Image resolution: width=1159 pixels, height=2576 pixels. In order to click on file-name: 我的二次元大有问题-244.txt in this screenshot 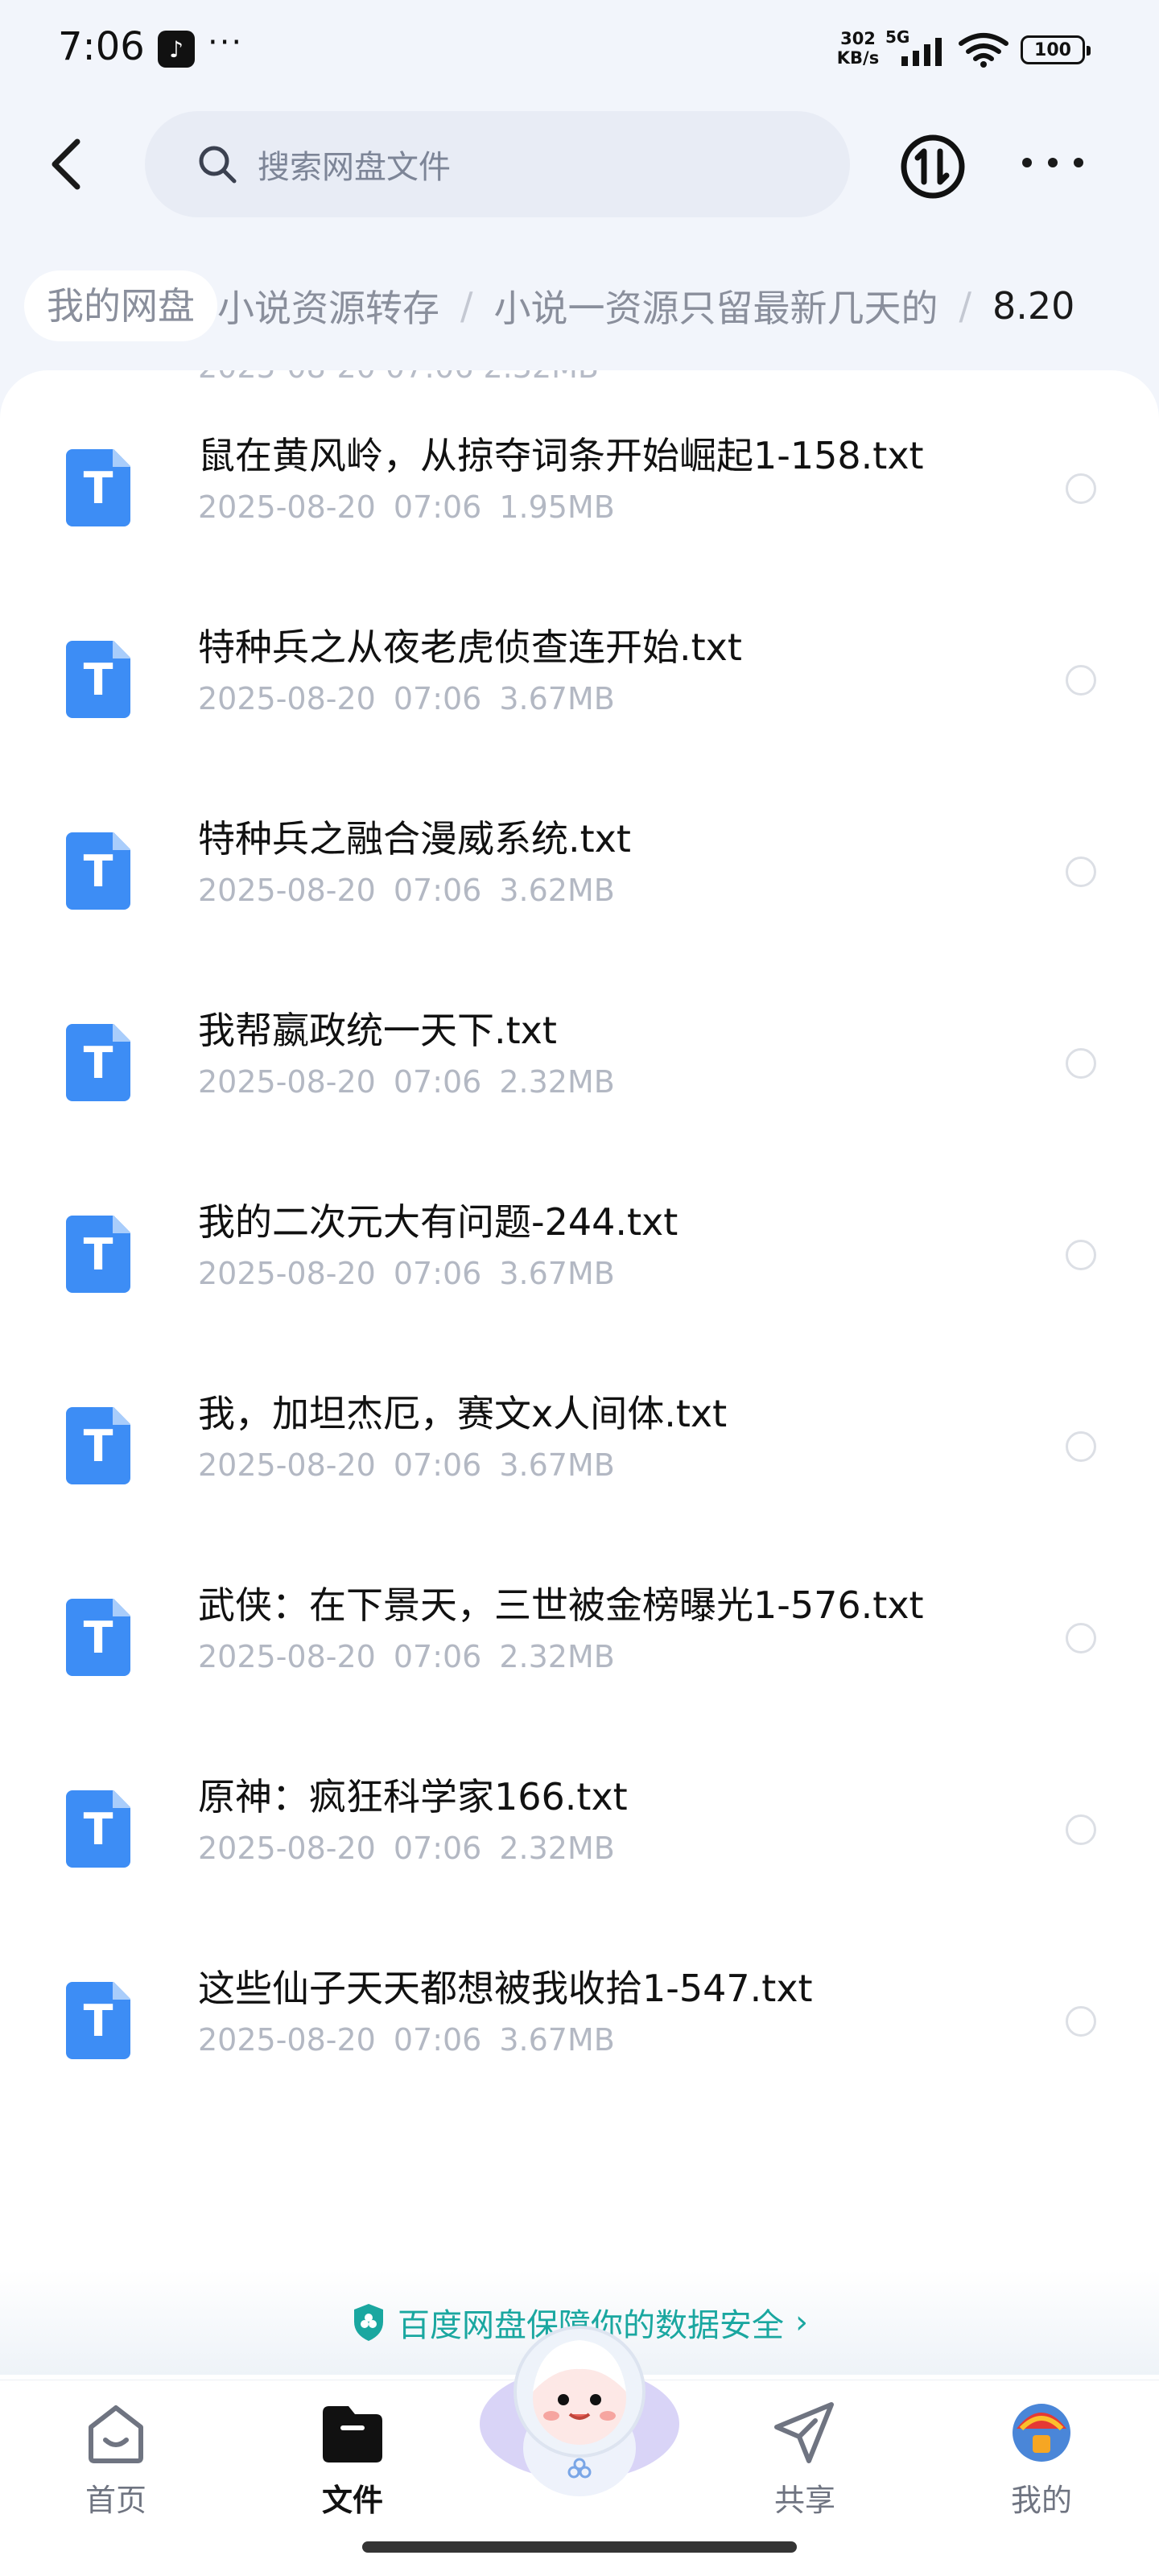, I will do `click(438, 1222)`.